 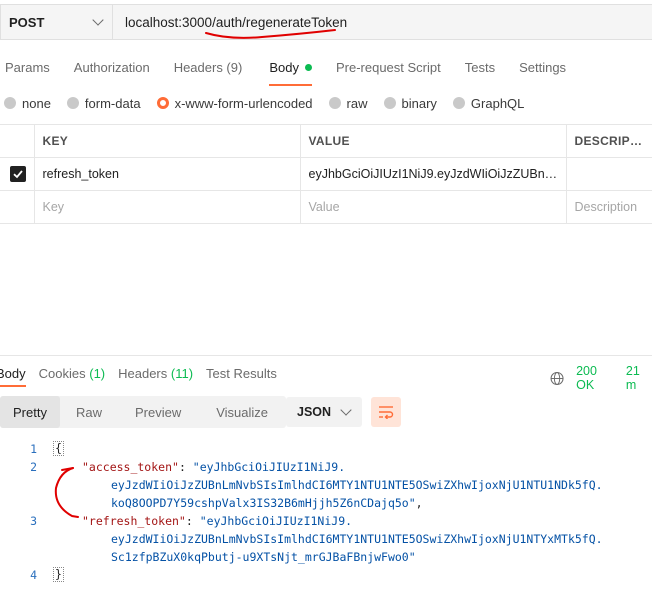 I want to click on response-tab-cookies: Cookies (1), so click(x=72, y=373).